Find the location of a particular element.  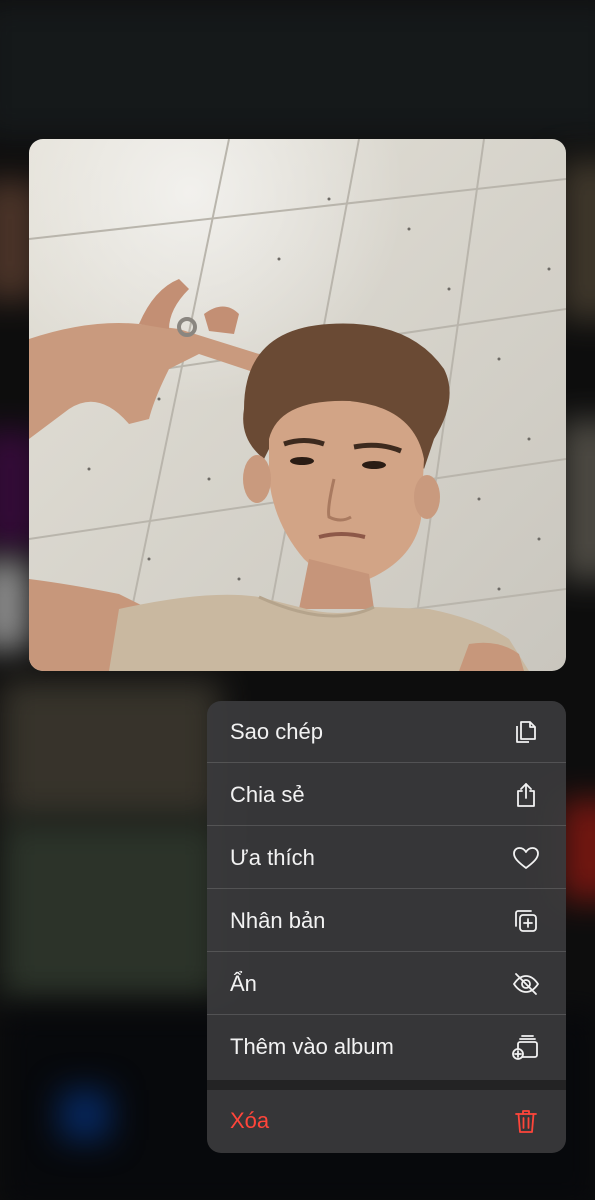

menu-item-label: Nhân bản is located at coordinates (278, 920).